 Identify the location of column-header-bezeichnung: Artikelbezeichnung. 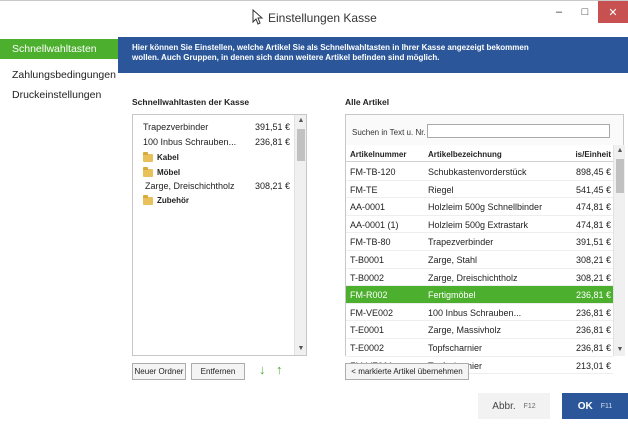
(465, 154).